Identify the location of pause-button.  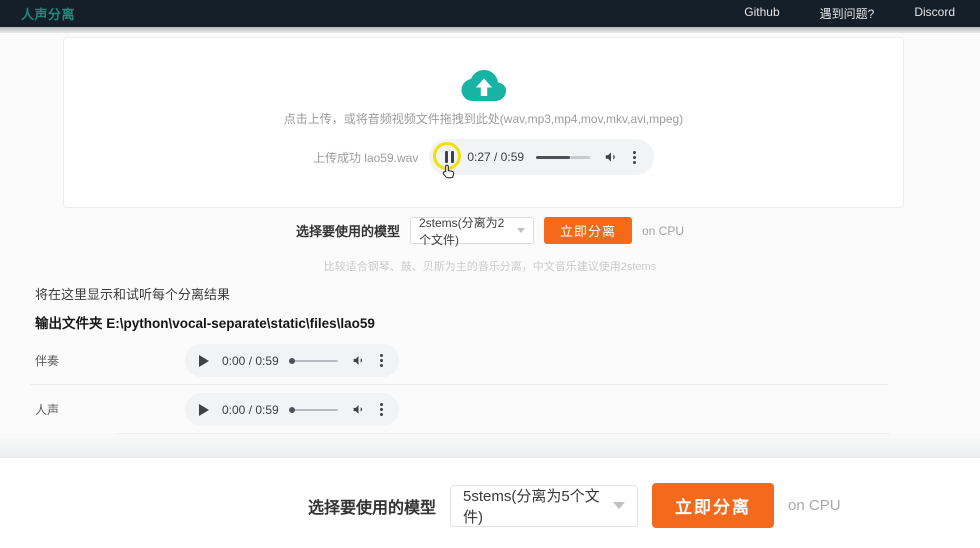
(447, 160).